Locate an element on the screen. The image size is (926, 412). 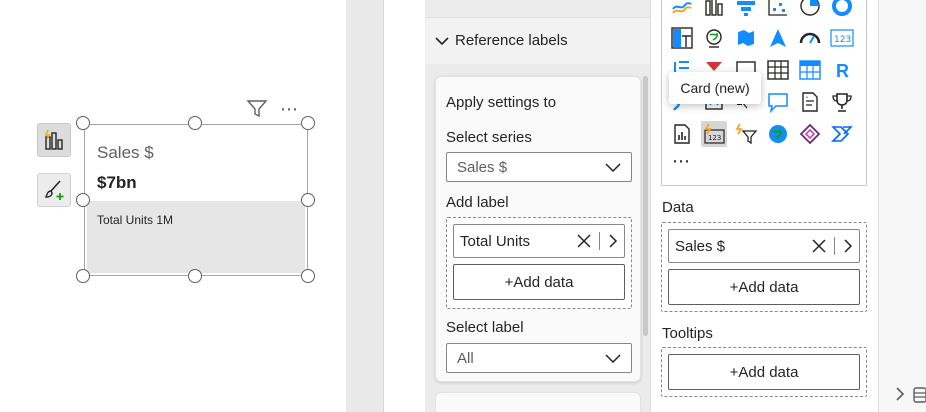
resize-handle-top-right is located at coordinates (308, 123).